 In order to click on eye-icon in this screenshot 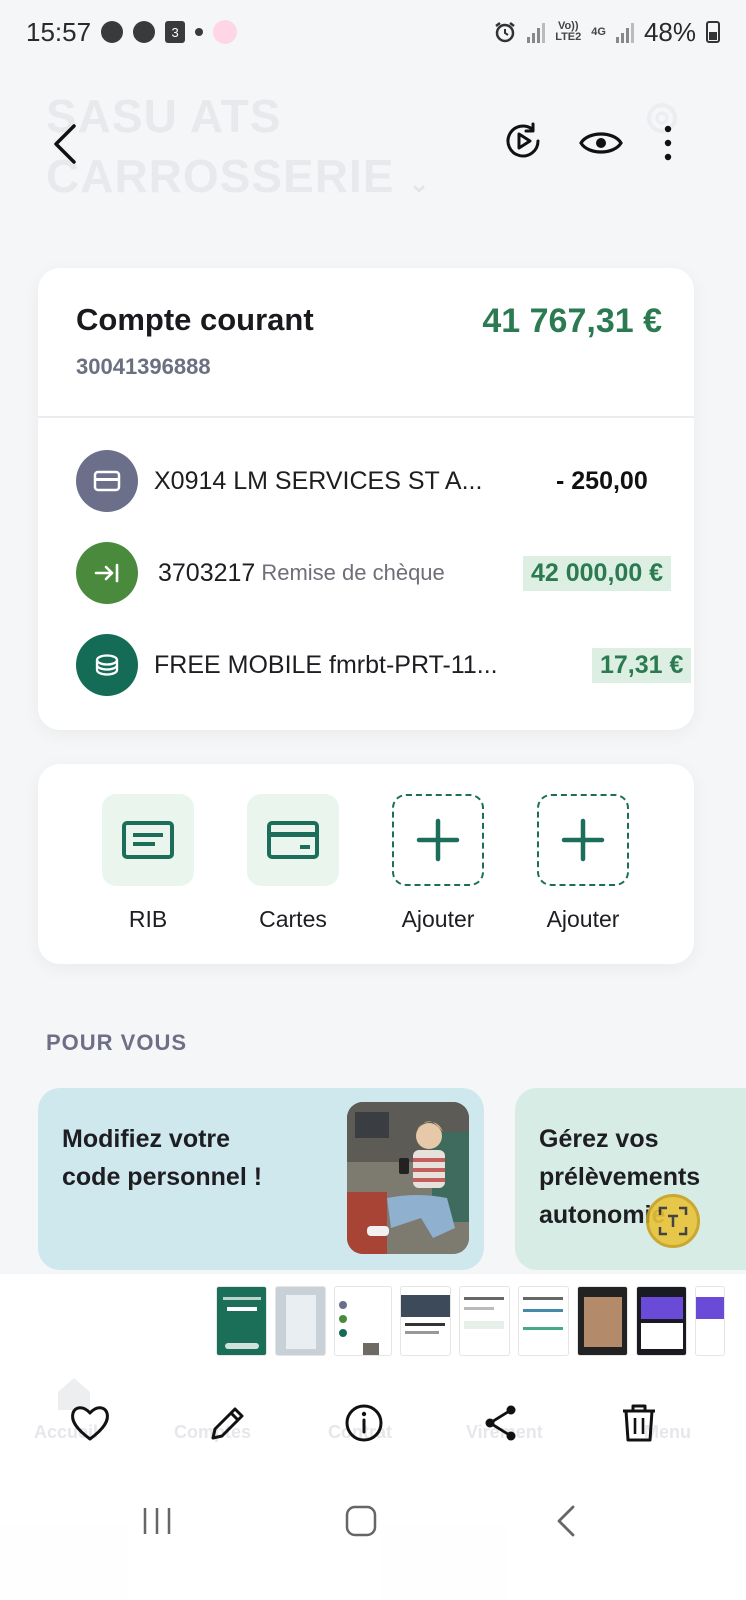, I will do `click(601, 143)`.